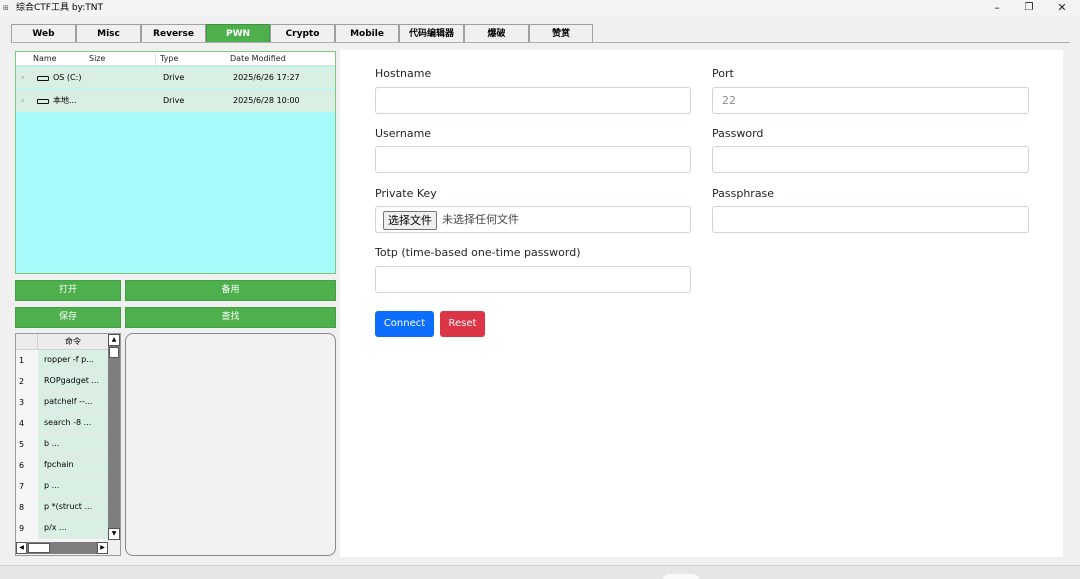 The width and height of the screenshot is (1080, 579). What do you see at coordinates (27, 402) in the screenshot?
I see `row-number: 3` at bounding box center [27, 402].